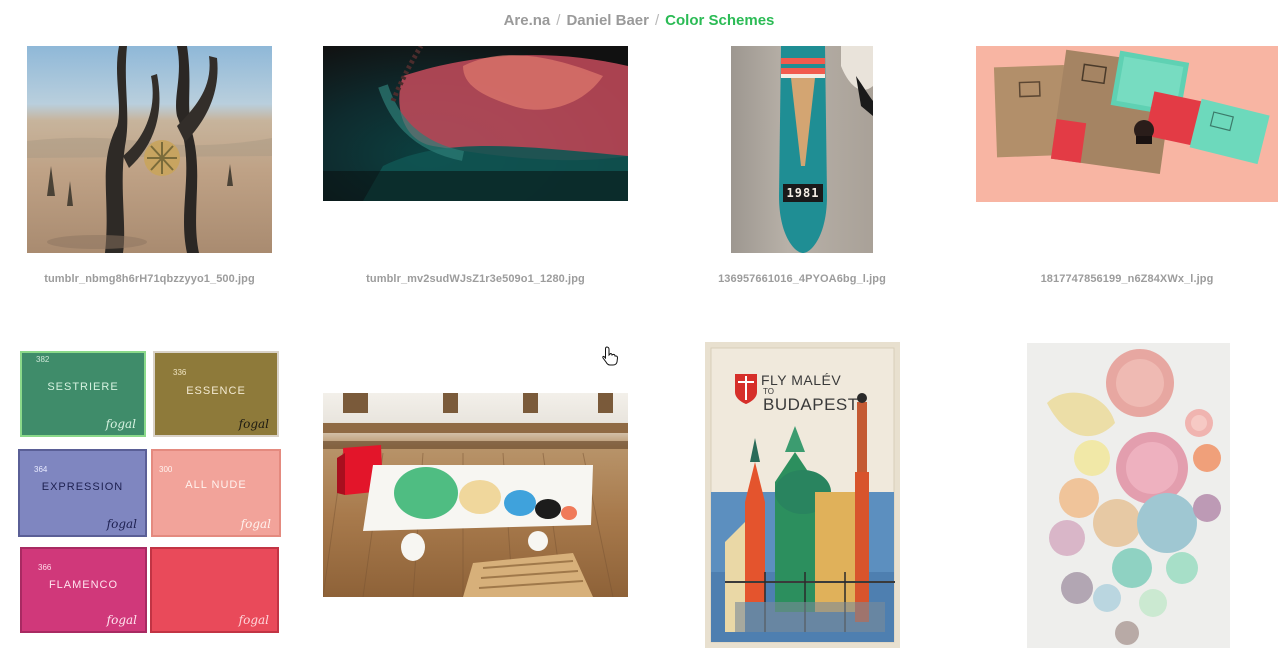 This screenshot has width=1278, height=654. I want to click on block-image-poster: FLY MALÉV TO BUDAPEST, so click(802, 495).